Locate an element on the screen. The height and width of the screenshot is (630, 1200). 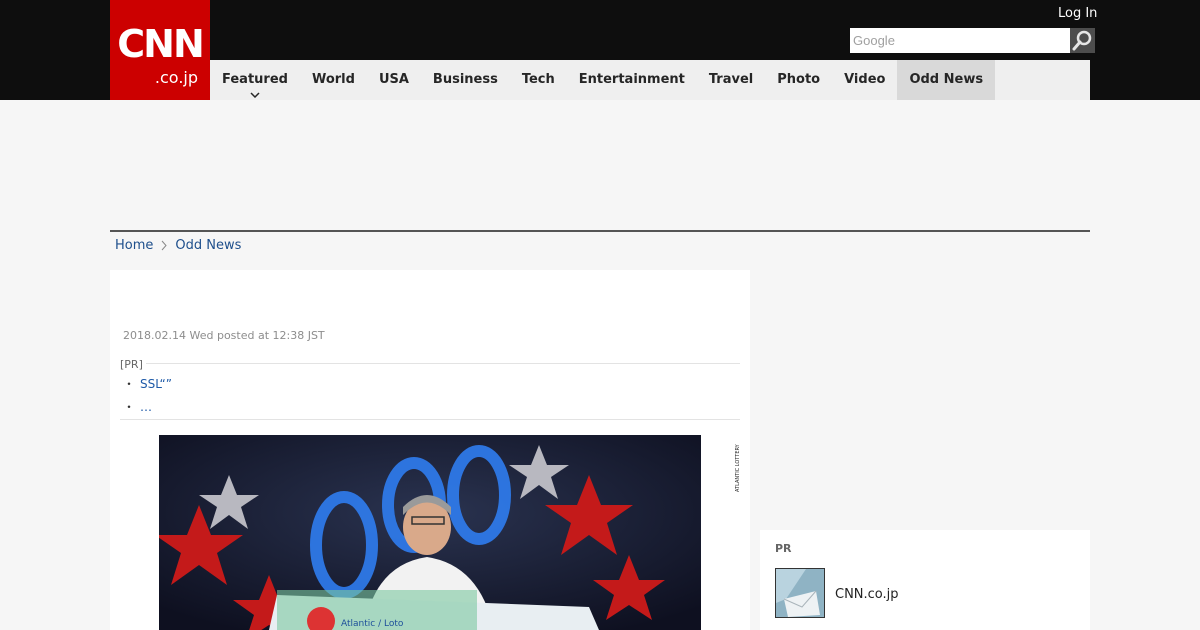
article-photo: Atlantic / Loto is located at coordinates (430, 532).